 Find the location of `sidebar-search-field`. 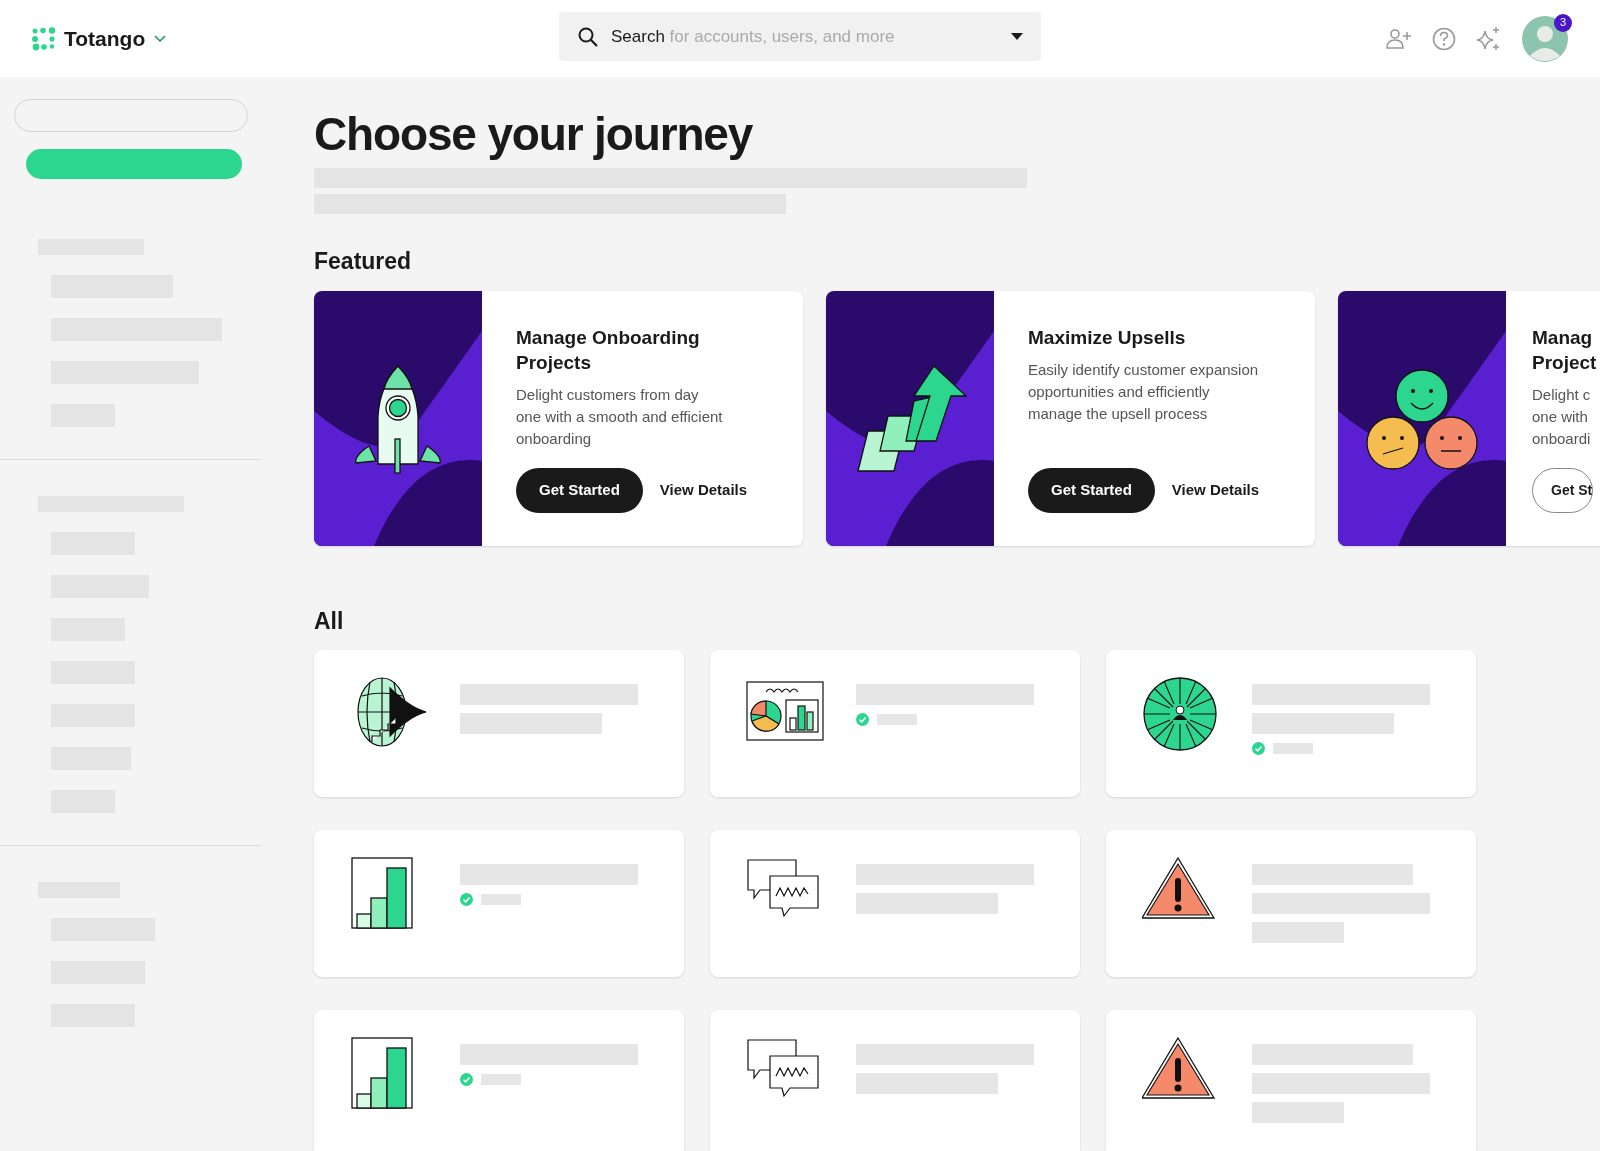

sidebar-search-field is located at coordinates (131, 115).